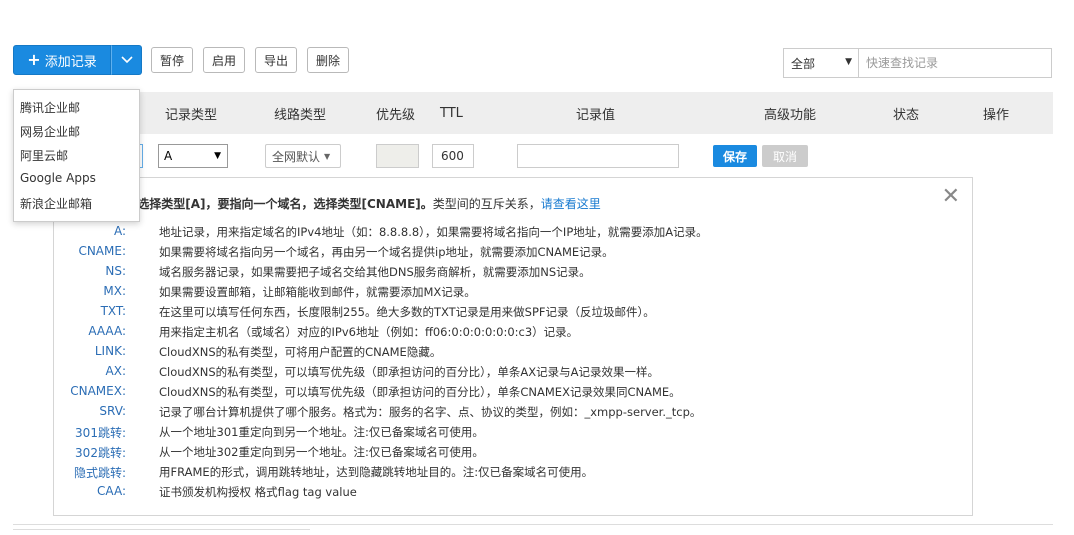 Image resolution: width=1074 pixels, height=535 pixels. Describe the element at coordinates (300, 115) in the screenshot. I see `column-line-type: 线路类型` at that location.